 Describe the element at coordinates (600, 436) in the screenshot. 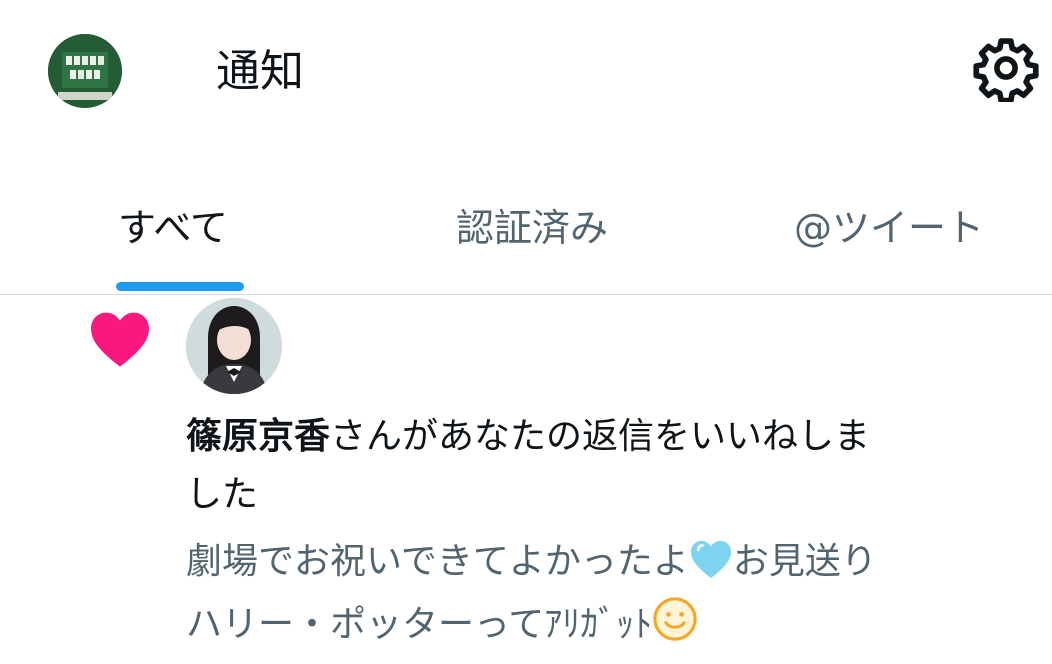

I see `notification-action: さんがあなたの返信をいいねしま` at that location.